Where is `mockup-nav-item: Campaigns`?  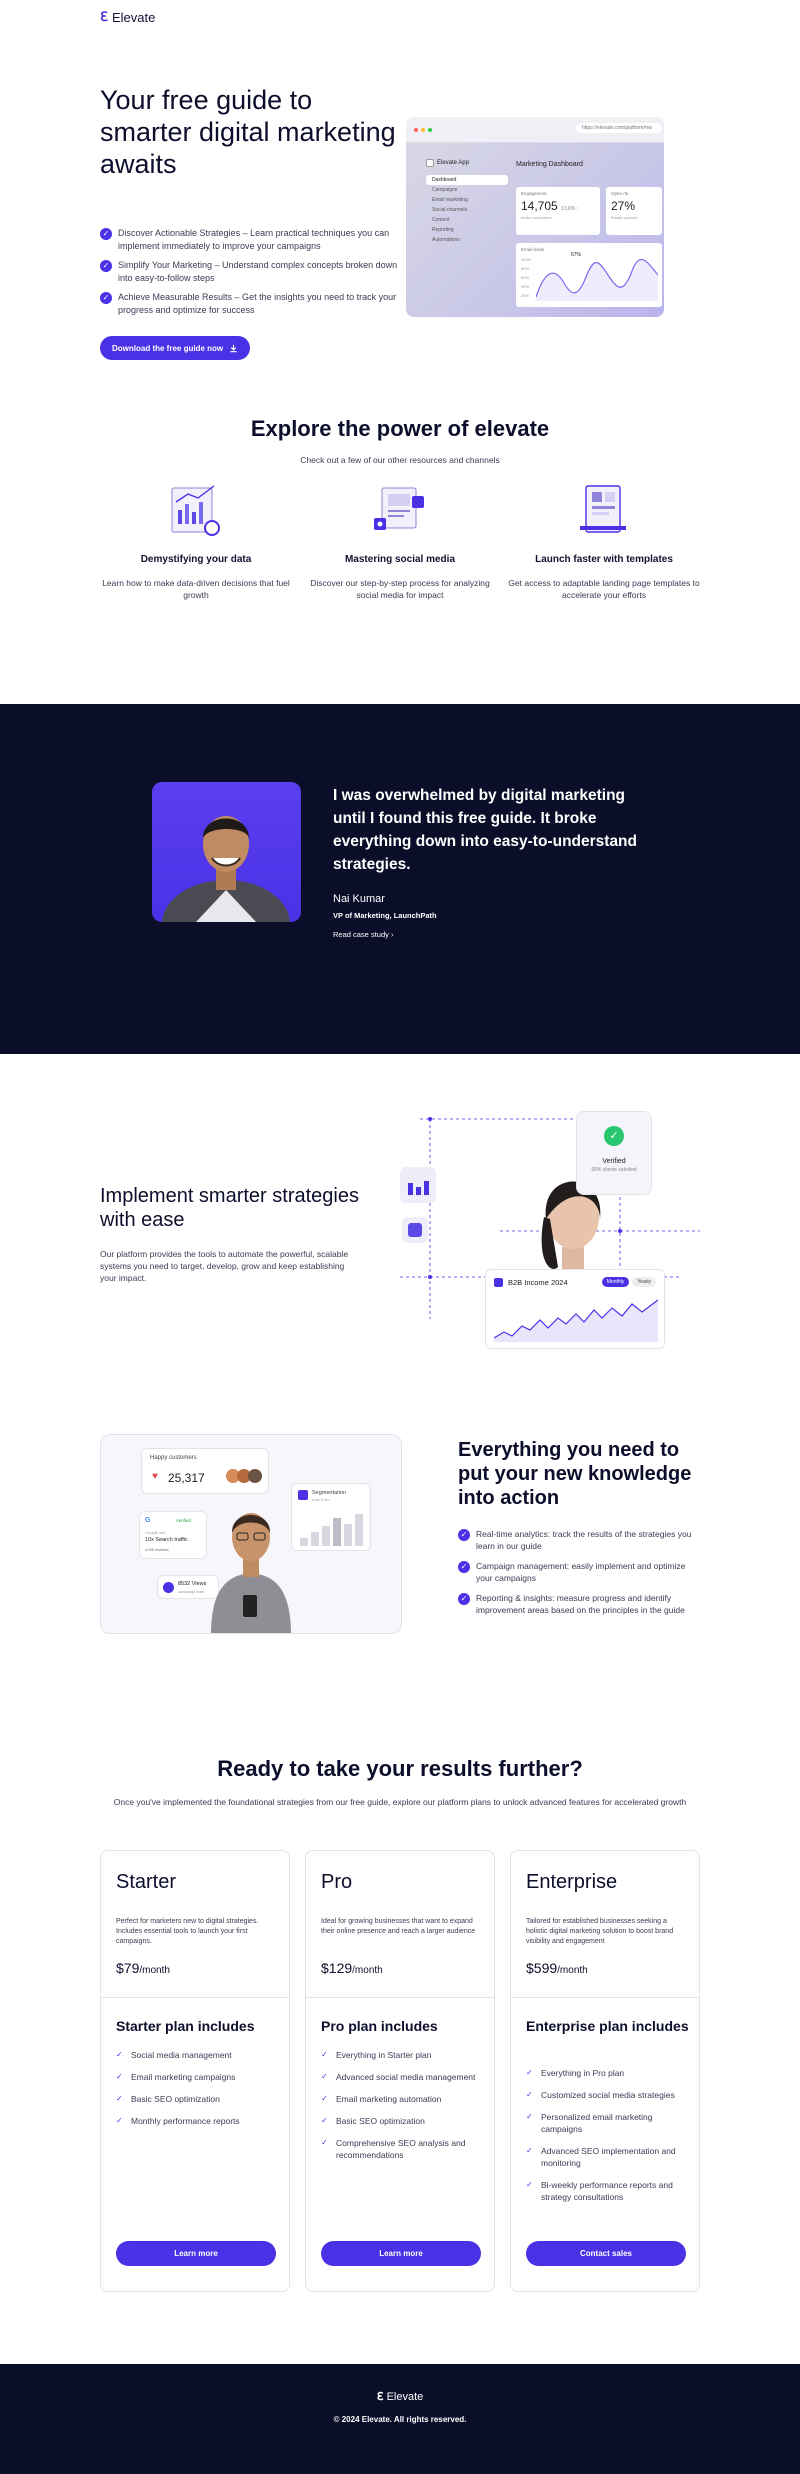 mockup-nav-item: Campaigns is located at coordinates (445, 190).